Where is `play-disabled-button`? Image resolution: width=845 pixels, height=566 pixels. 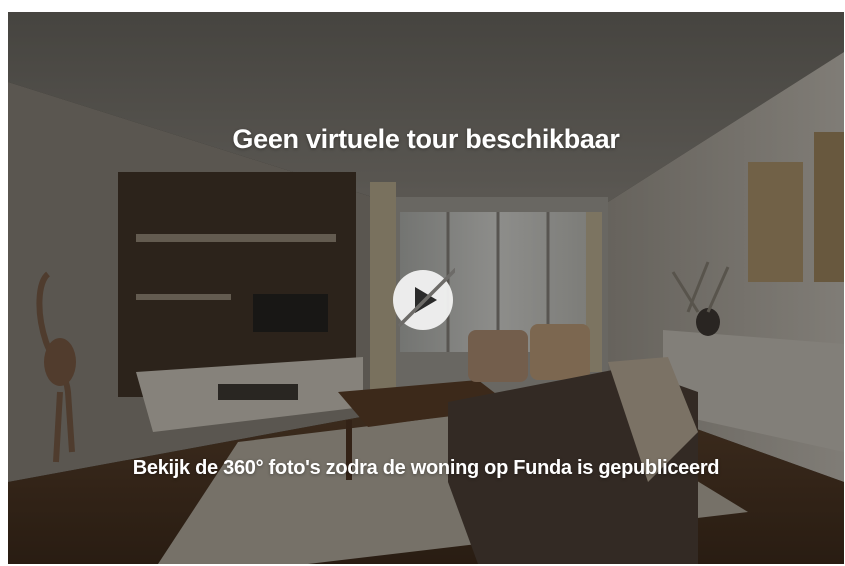
play-disabled-button is located at coordinates (425, 299).